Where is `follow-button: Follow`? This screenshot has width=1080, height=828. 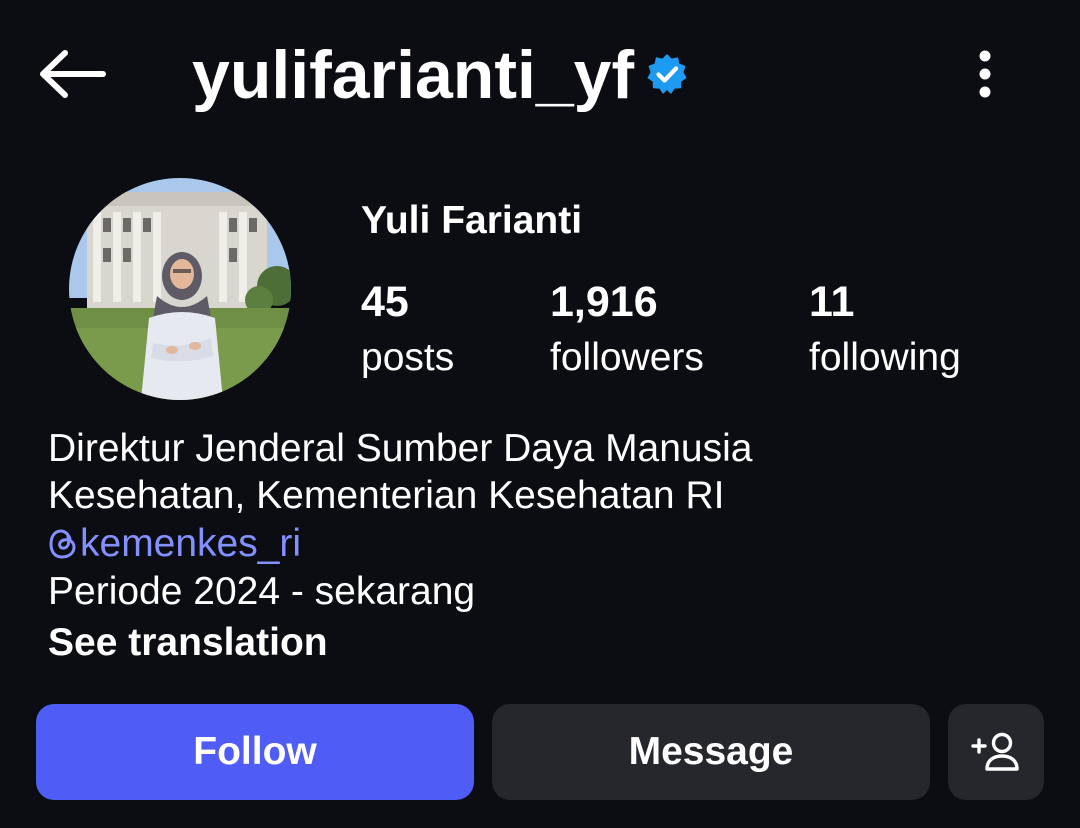 follow-button: Follow is located at coordinates (255, 752).